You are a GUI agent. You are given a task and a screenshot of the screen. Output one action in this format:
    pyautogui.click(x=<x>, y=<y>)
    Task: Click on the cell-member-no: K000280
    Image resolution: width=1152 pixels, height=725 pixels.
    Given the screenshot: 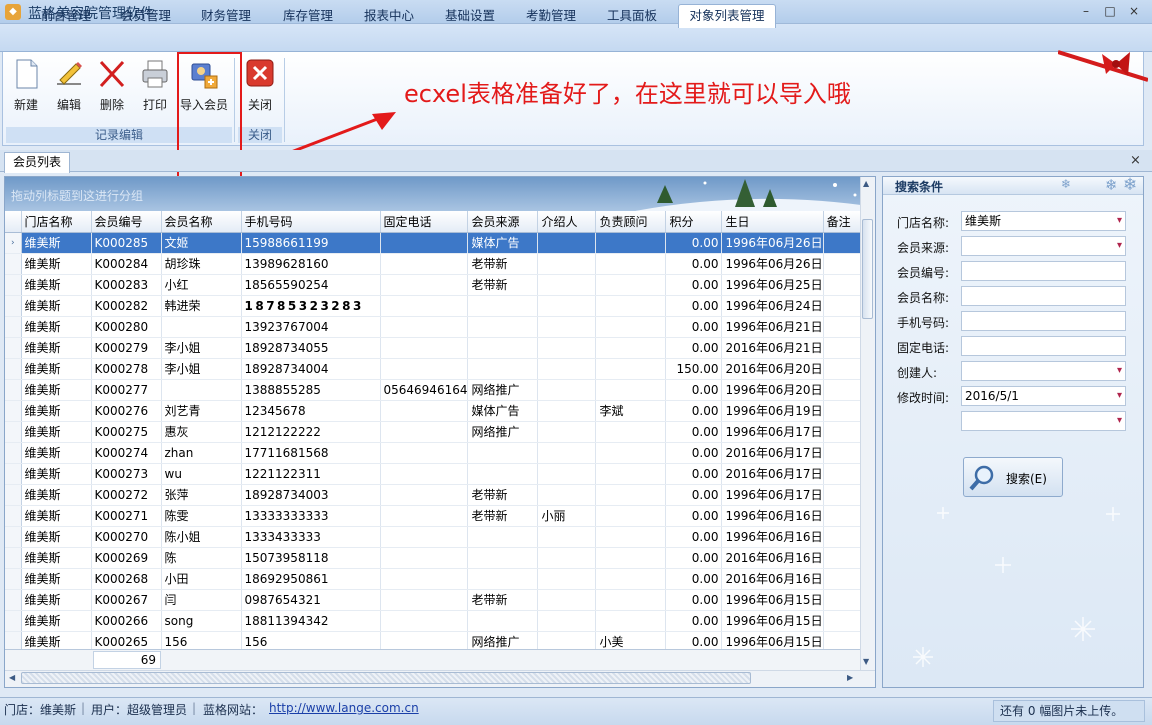 What is the action you would take?
    pyautogui.click(x=126, y=327)
    